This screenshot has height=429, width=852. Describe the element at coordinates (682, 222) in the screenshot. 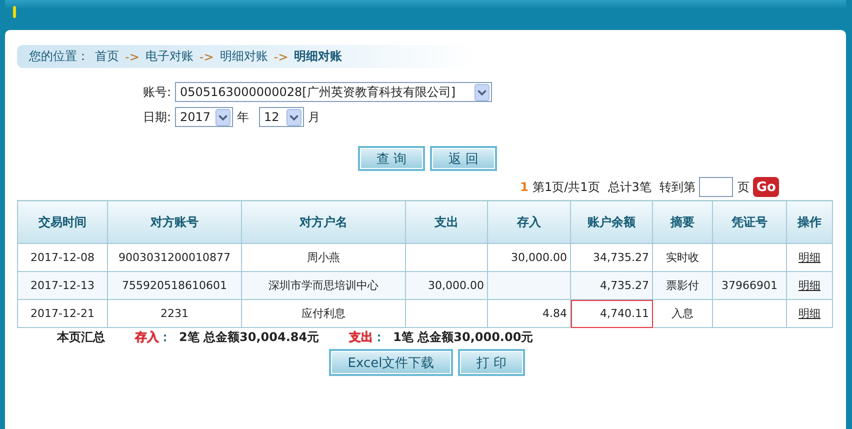

I see `column-header: 摘要` at that location.